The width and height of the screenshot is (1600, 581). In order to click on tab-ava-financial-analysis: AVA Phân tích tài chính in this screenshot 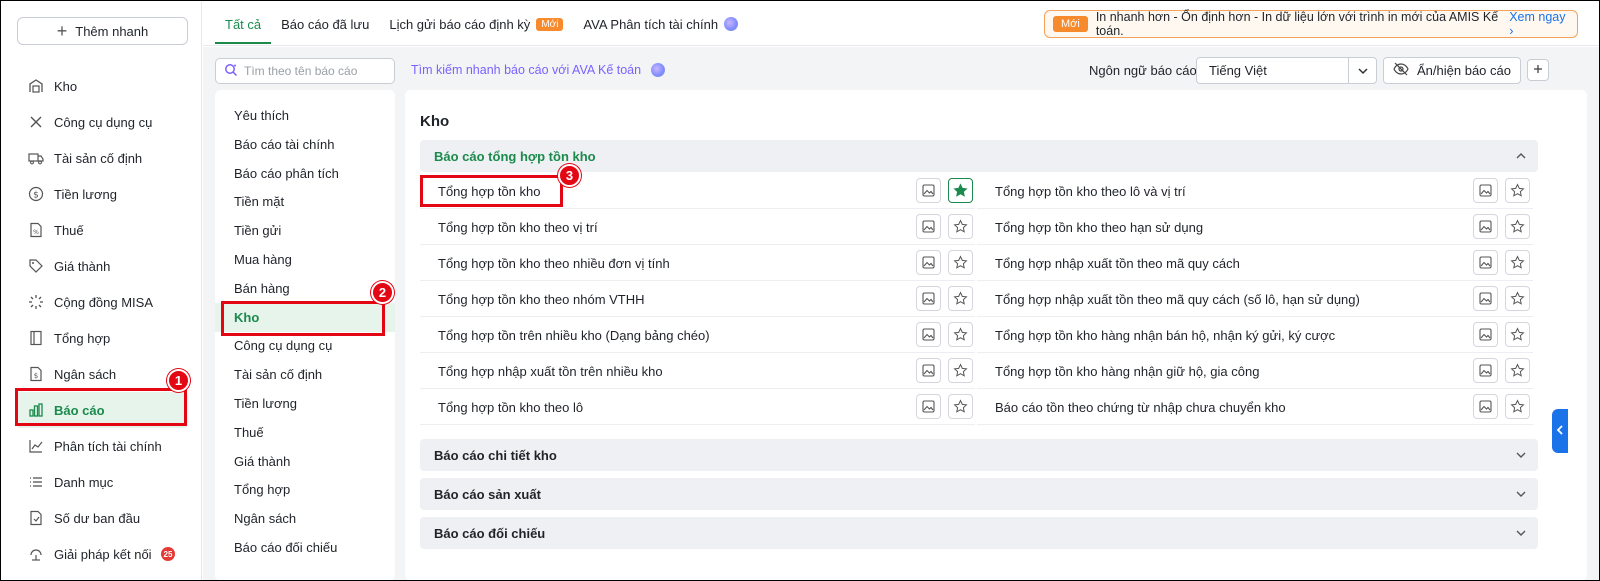, I will do `click(660, 24)`.